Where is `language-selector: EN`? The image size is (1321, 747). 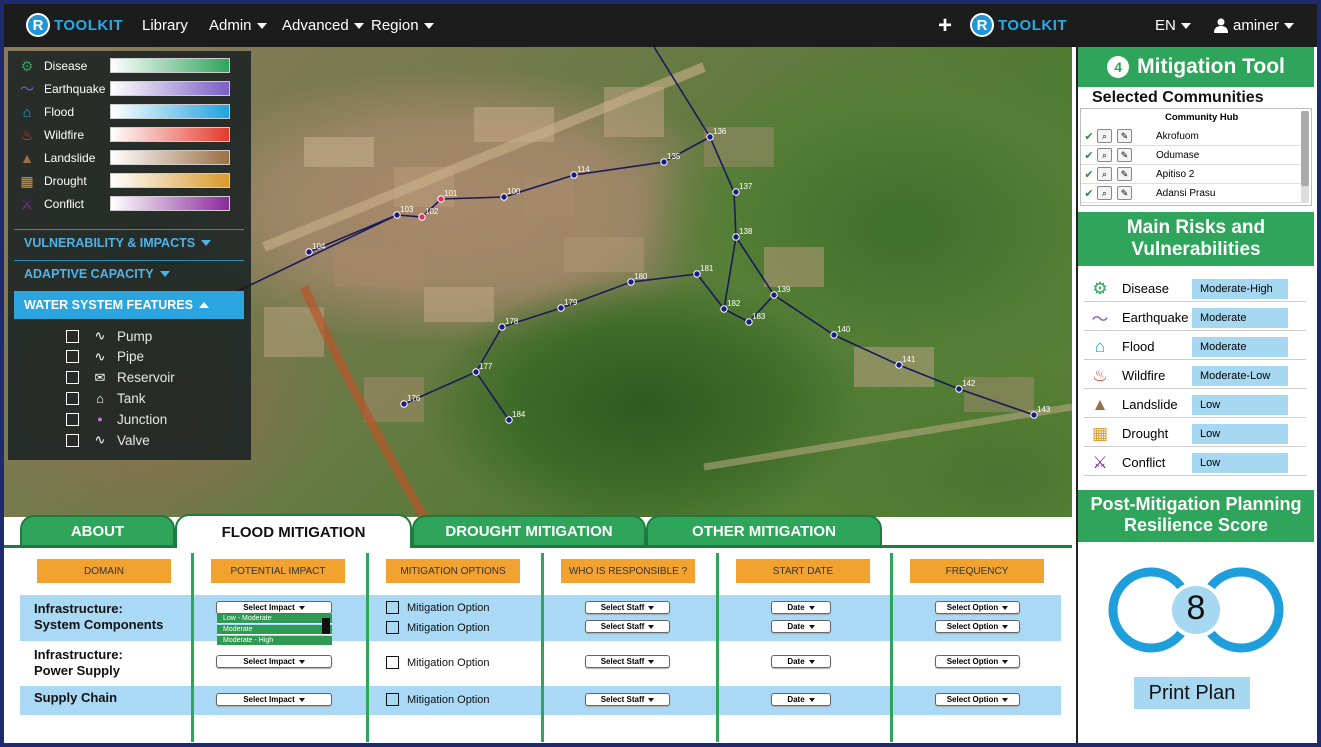
language-selector: EN is located at coordinates (1173, 25).